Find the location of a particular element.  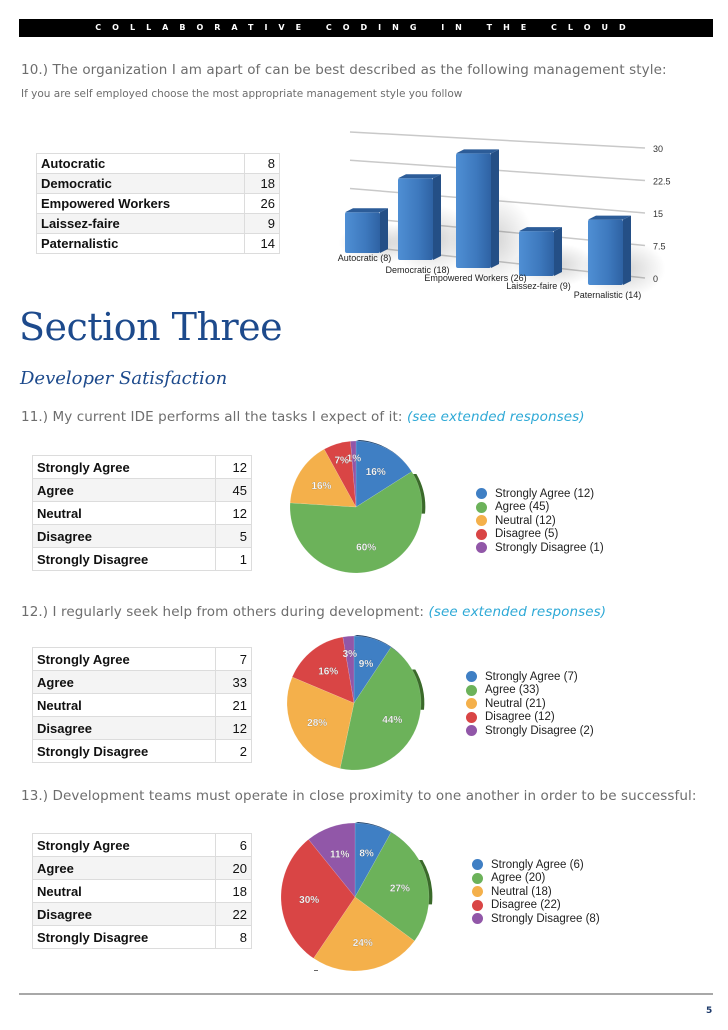

legend-item: Agree (45) is located at coordinates (540, 508).